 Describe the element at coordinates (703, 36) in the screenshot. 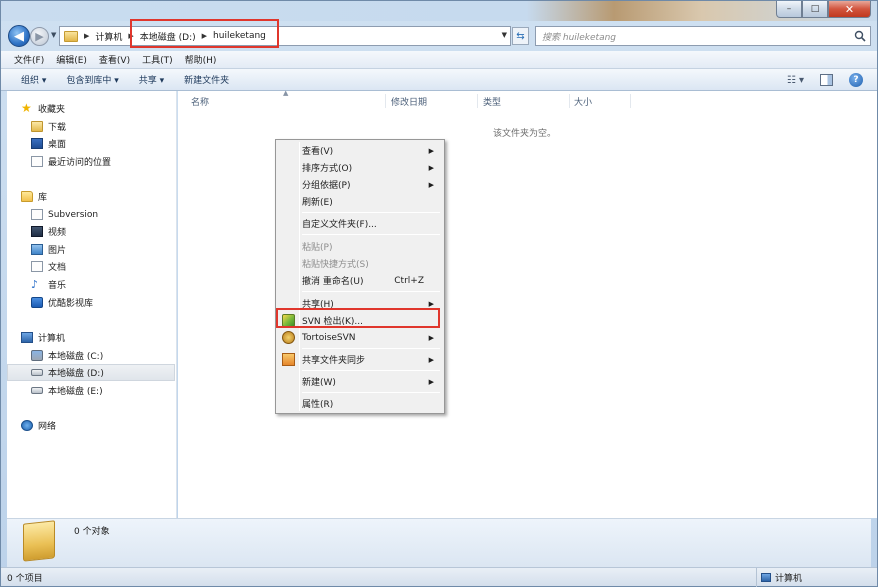

I see `search-box: 搜索 huileketang` at that location.